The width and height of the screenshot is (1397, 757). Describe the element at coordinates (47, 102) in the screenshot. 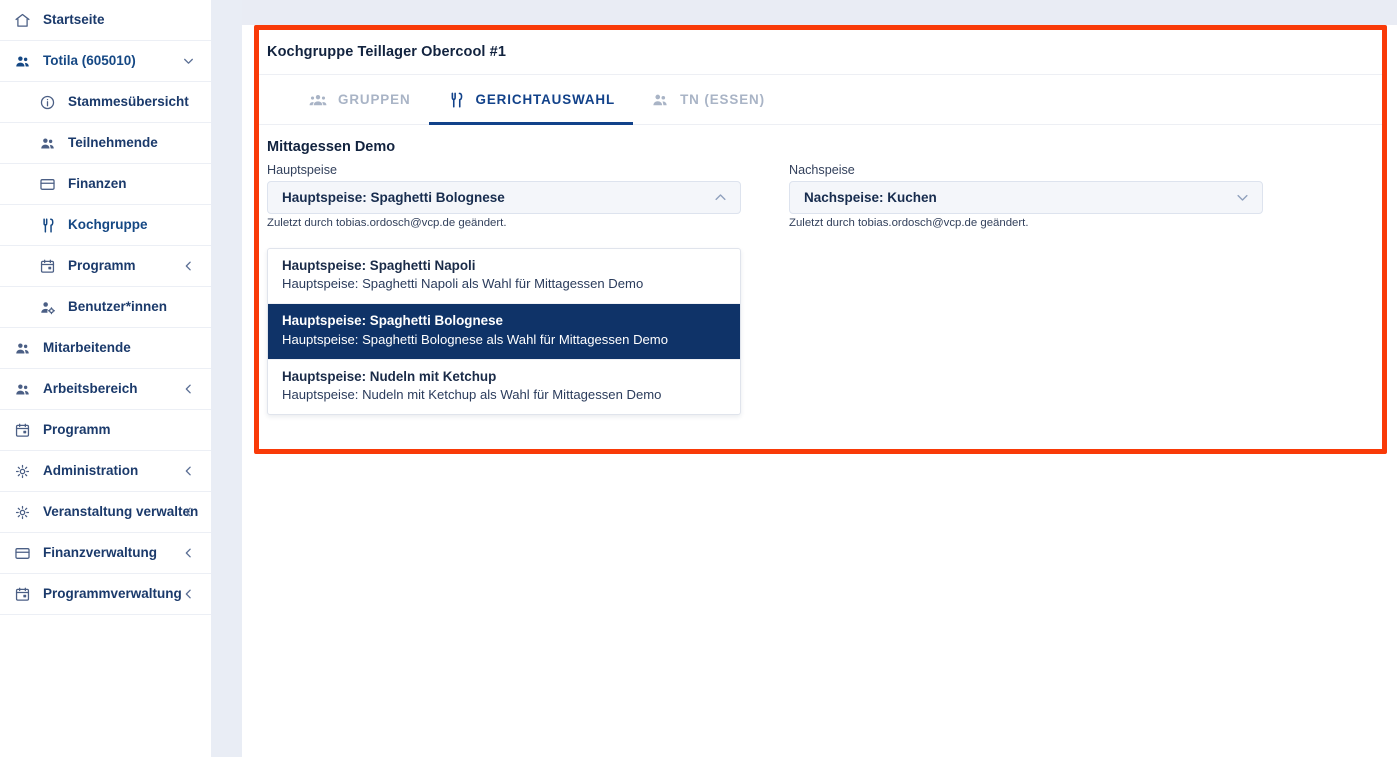

I see `info-icon` at that location.